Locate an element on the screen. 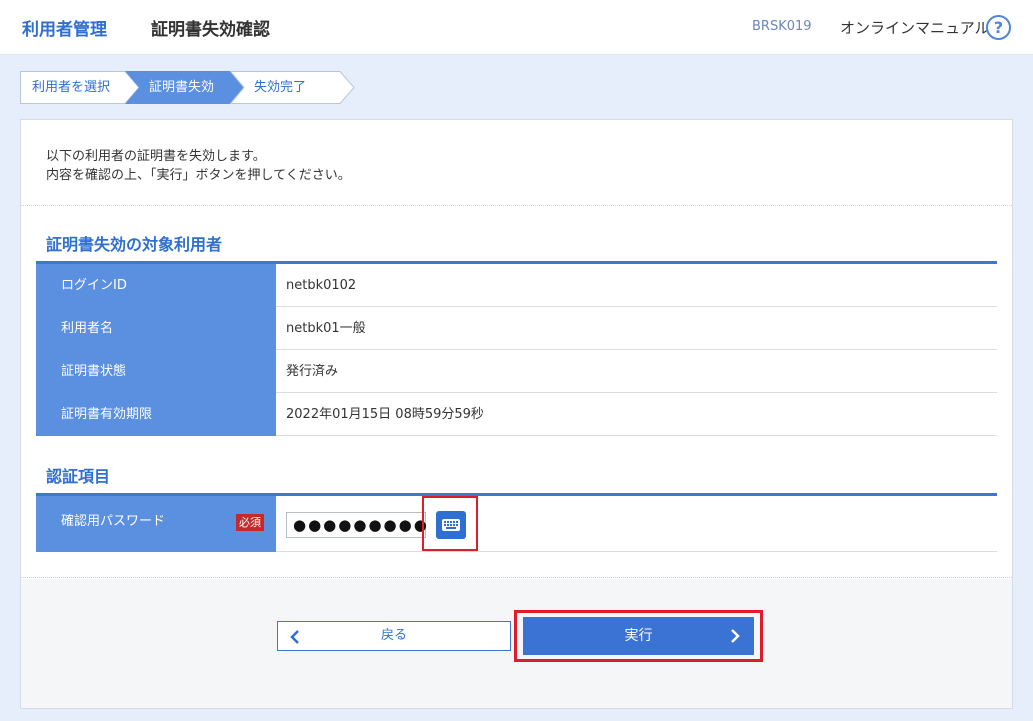 The width and height of the screenshot is (1033, 721). back-button: 戻る is located at coordinates (394, 636).